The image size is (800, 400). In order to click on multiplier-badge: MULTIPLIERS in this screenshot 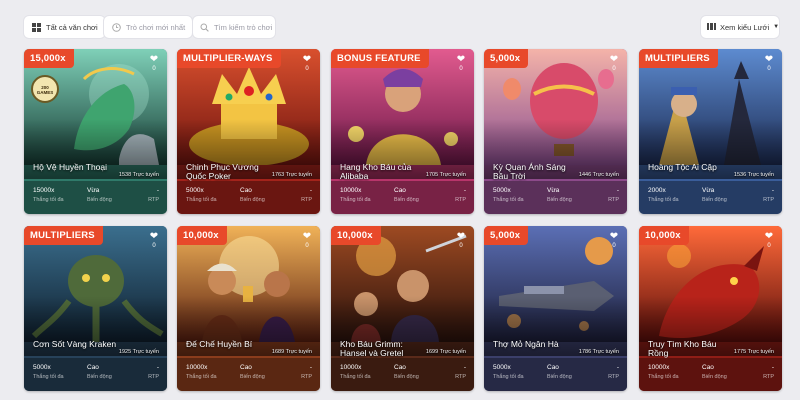, I will do `click(63, 235)`.